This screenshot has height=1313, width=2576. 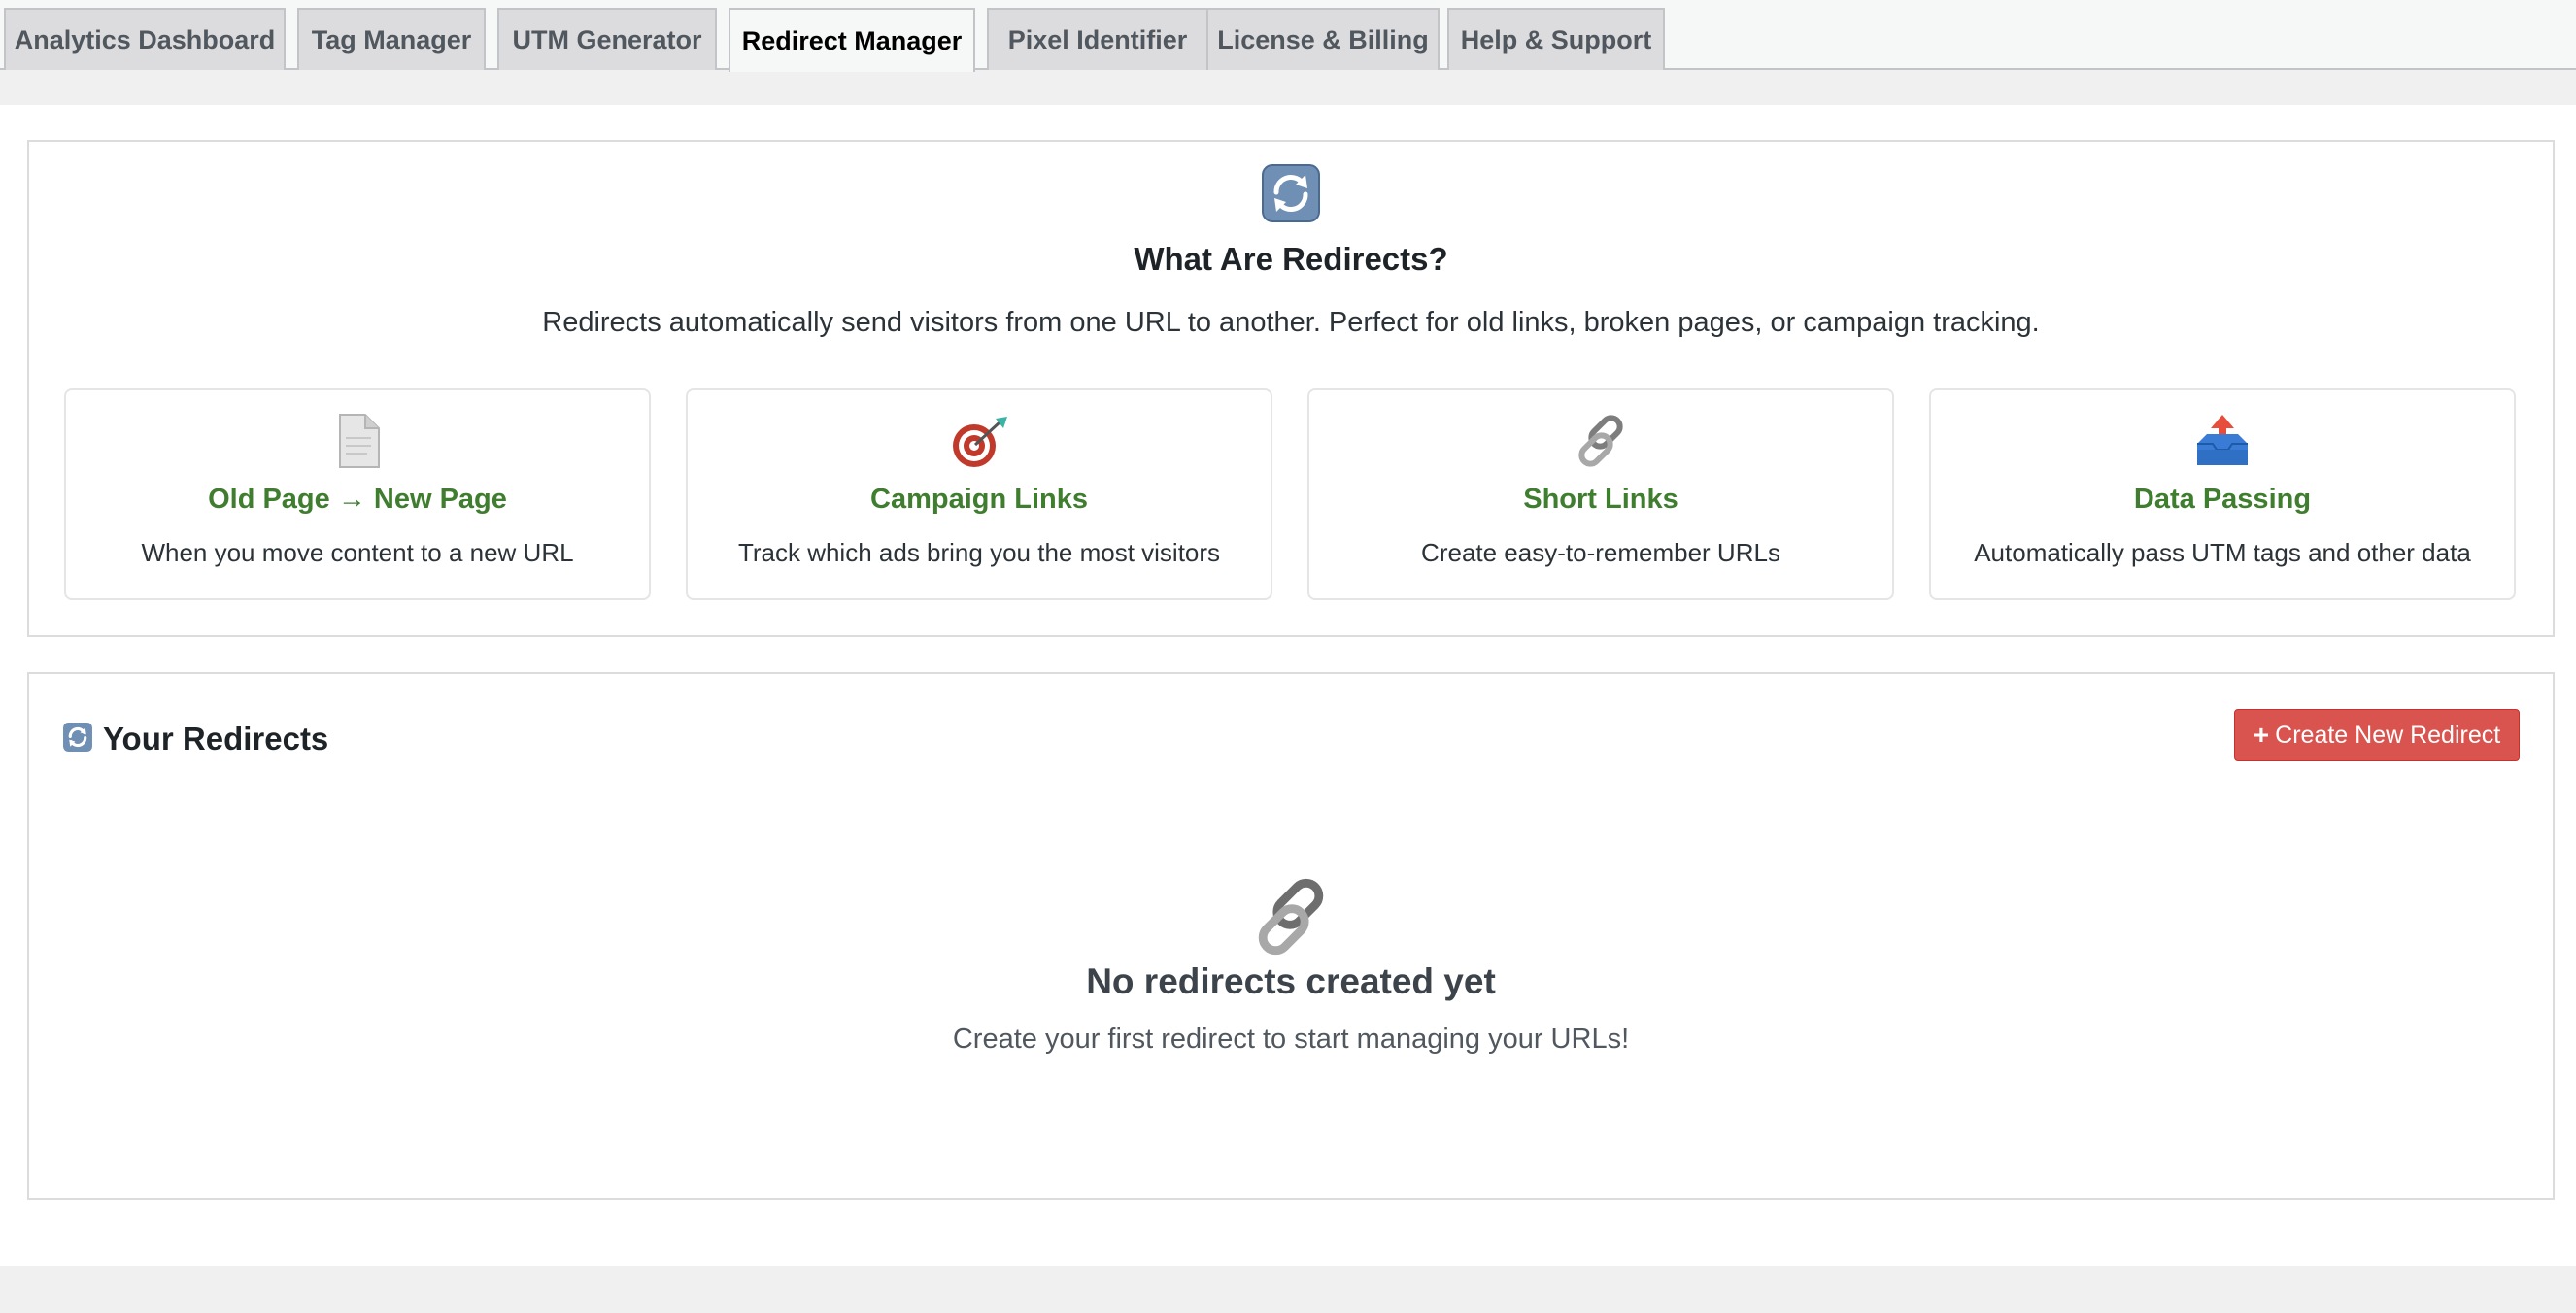 What do you see at coordinates (607, 39) in the screenshot?
I see `tab-utm-generator: UTM Generator` at bounding box center [607, 39].